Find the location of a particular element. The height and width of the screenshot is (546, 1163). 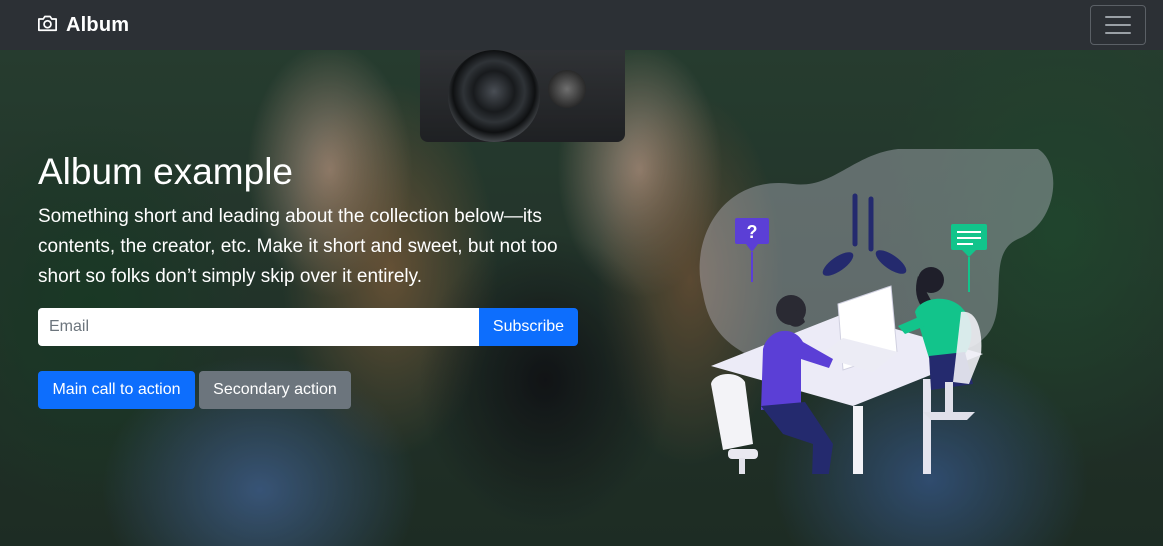

main-call-to-action-button: Main call to action is located at coordinates (116, 390).